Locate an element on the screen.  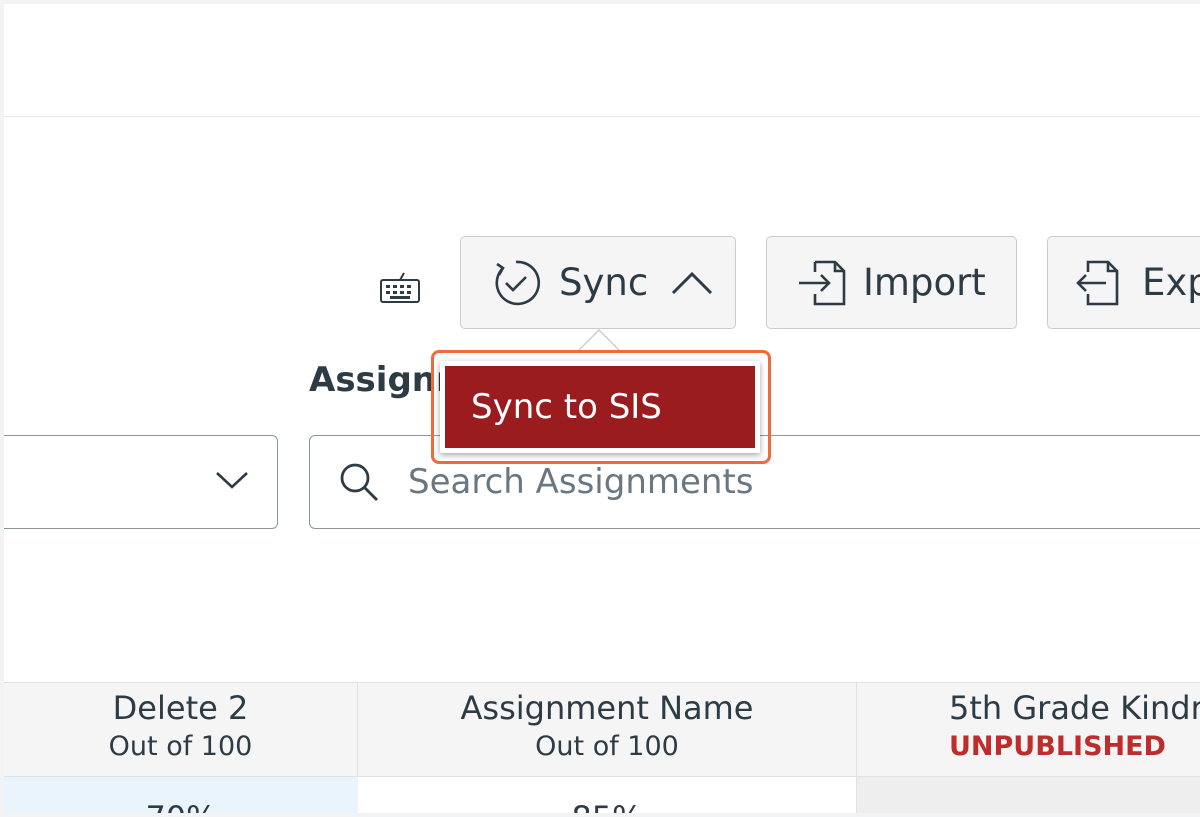
sync-button-label: Sync is located at coordinates (604, 282).